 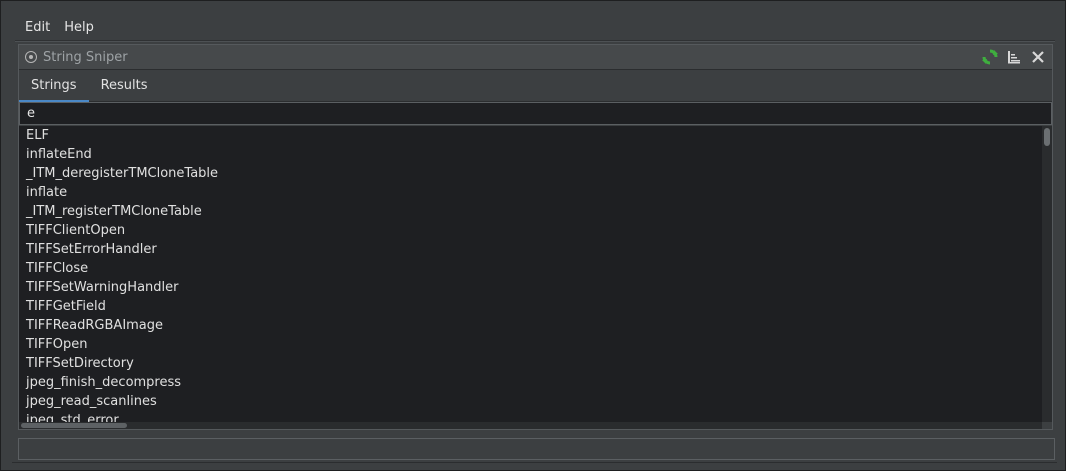 What do you see at coordinates (530, 249) in the screenshot?
I see `list-item: TIFFSetErrorHandler` at bounding box center [530, 249].